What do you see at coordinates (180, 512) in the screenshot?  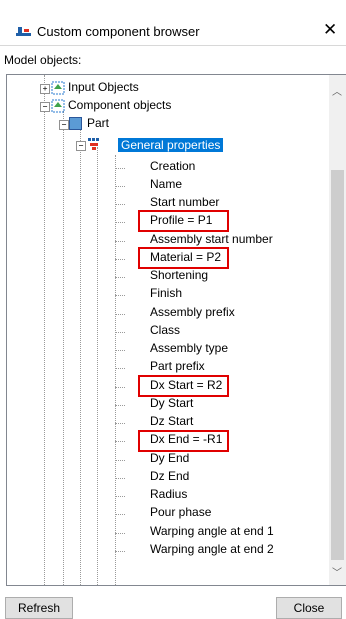 I see `property-item: Pour phase` at bounding box center [180, 512].